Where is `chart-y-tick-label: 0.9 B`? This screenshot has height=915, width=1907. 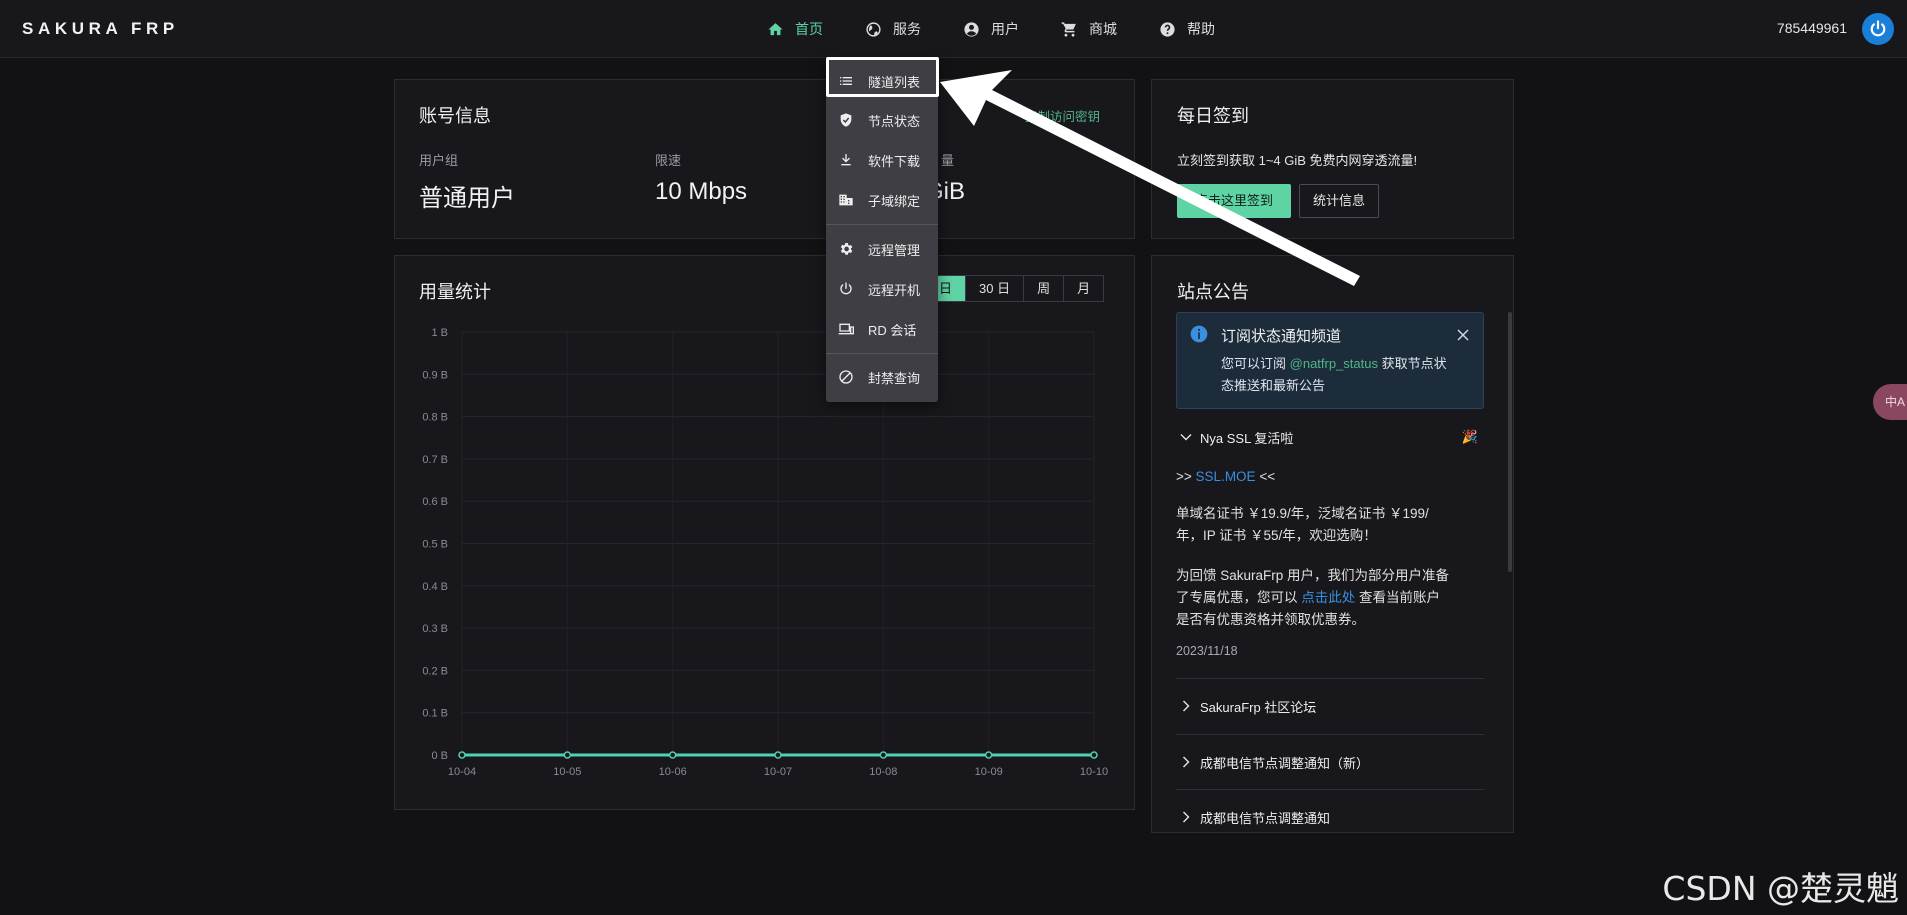 chart-y-tick-label: 0.9 B is located at coordinates (435, 375).